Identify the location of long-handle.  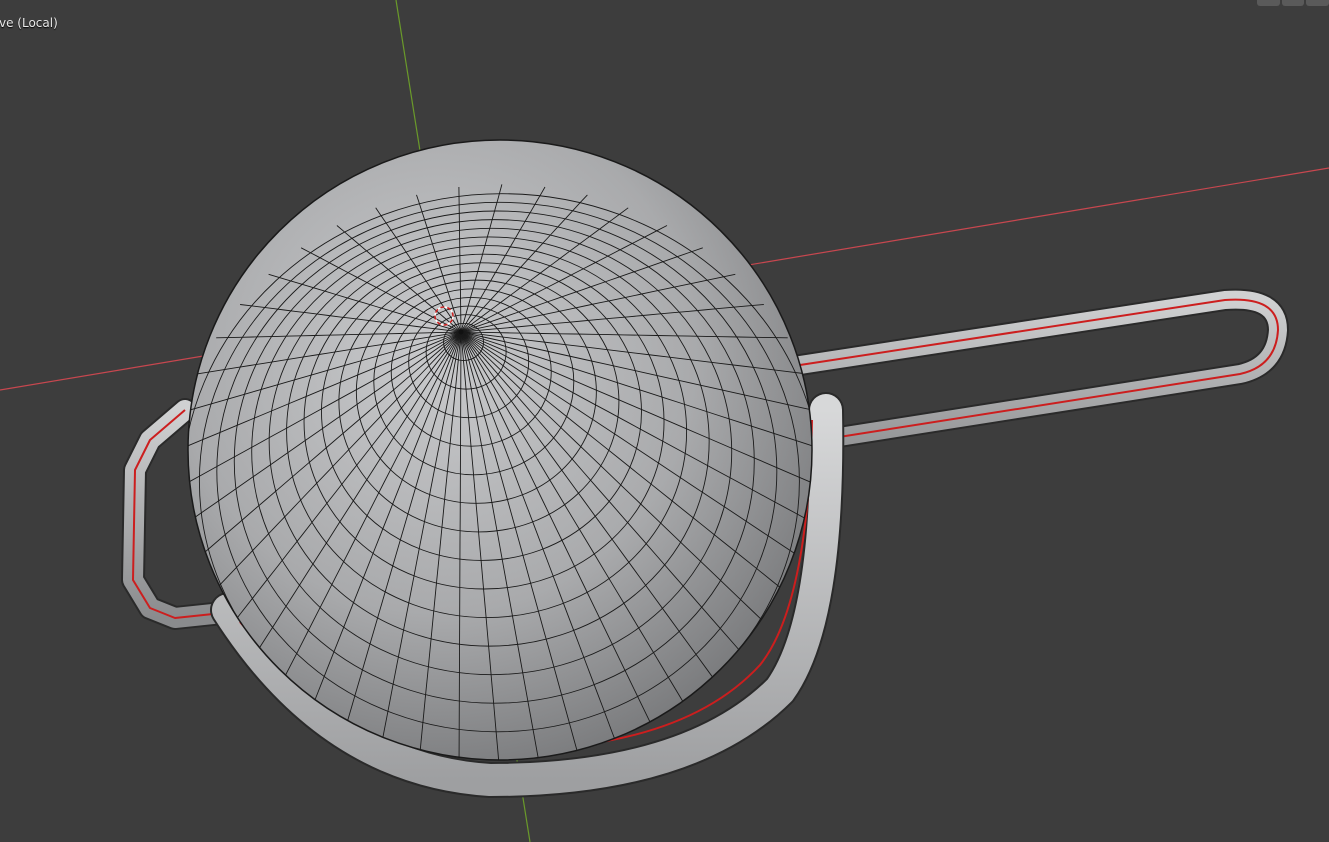
(1039, 384).